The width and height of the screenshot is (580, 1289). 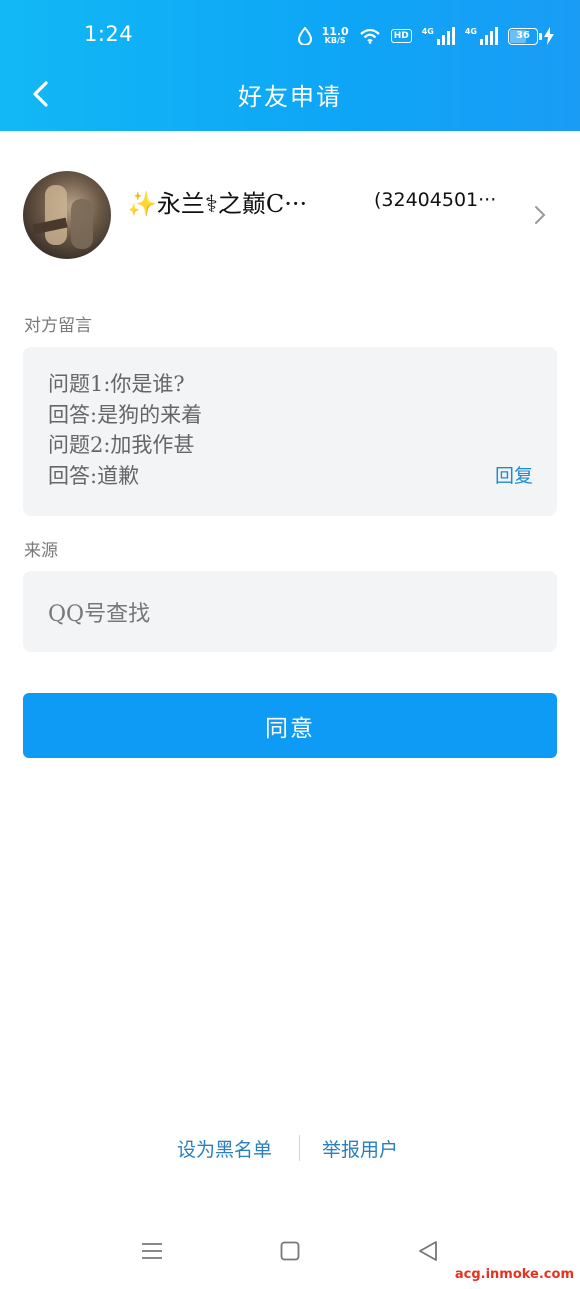 What do you see at coordinates (125, 430) in the screenshot?
I see `message-lines: 问题1:你是谁? 回答:是狗的来着 问题2:加我作甚 回答:道歉` at bounding box center [125, 430].